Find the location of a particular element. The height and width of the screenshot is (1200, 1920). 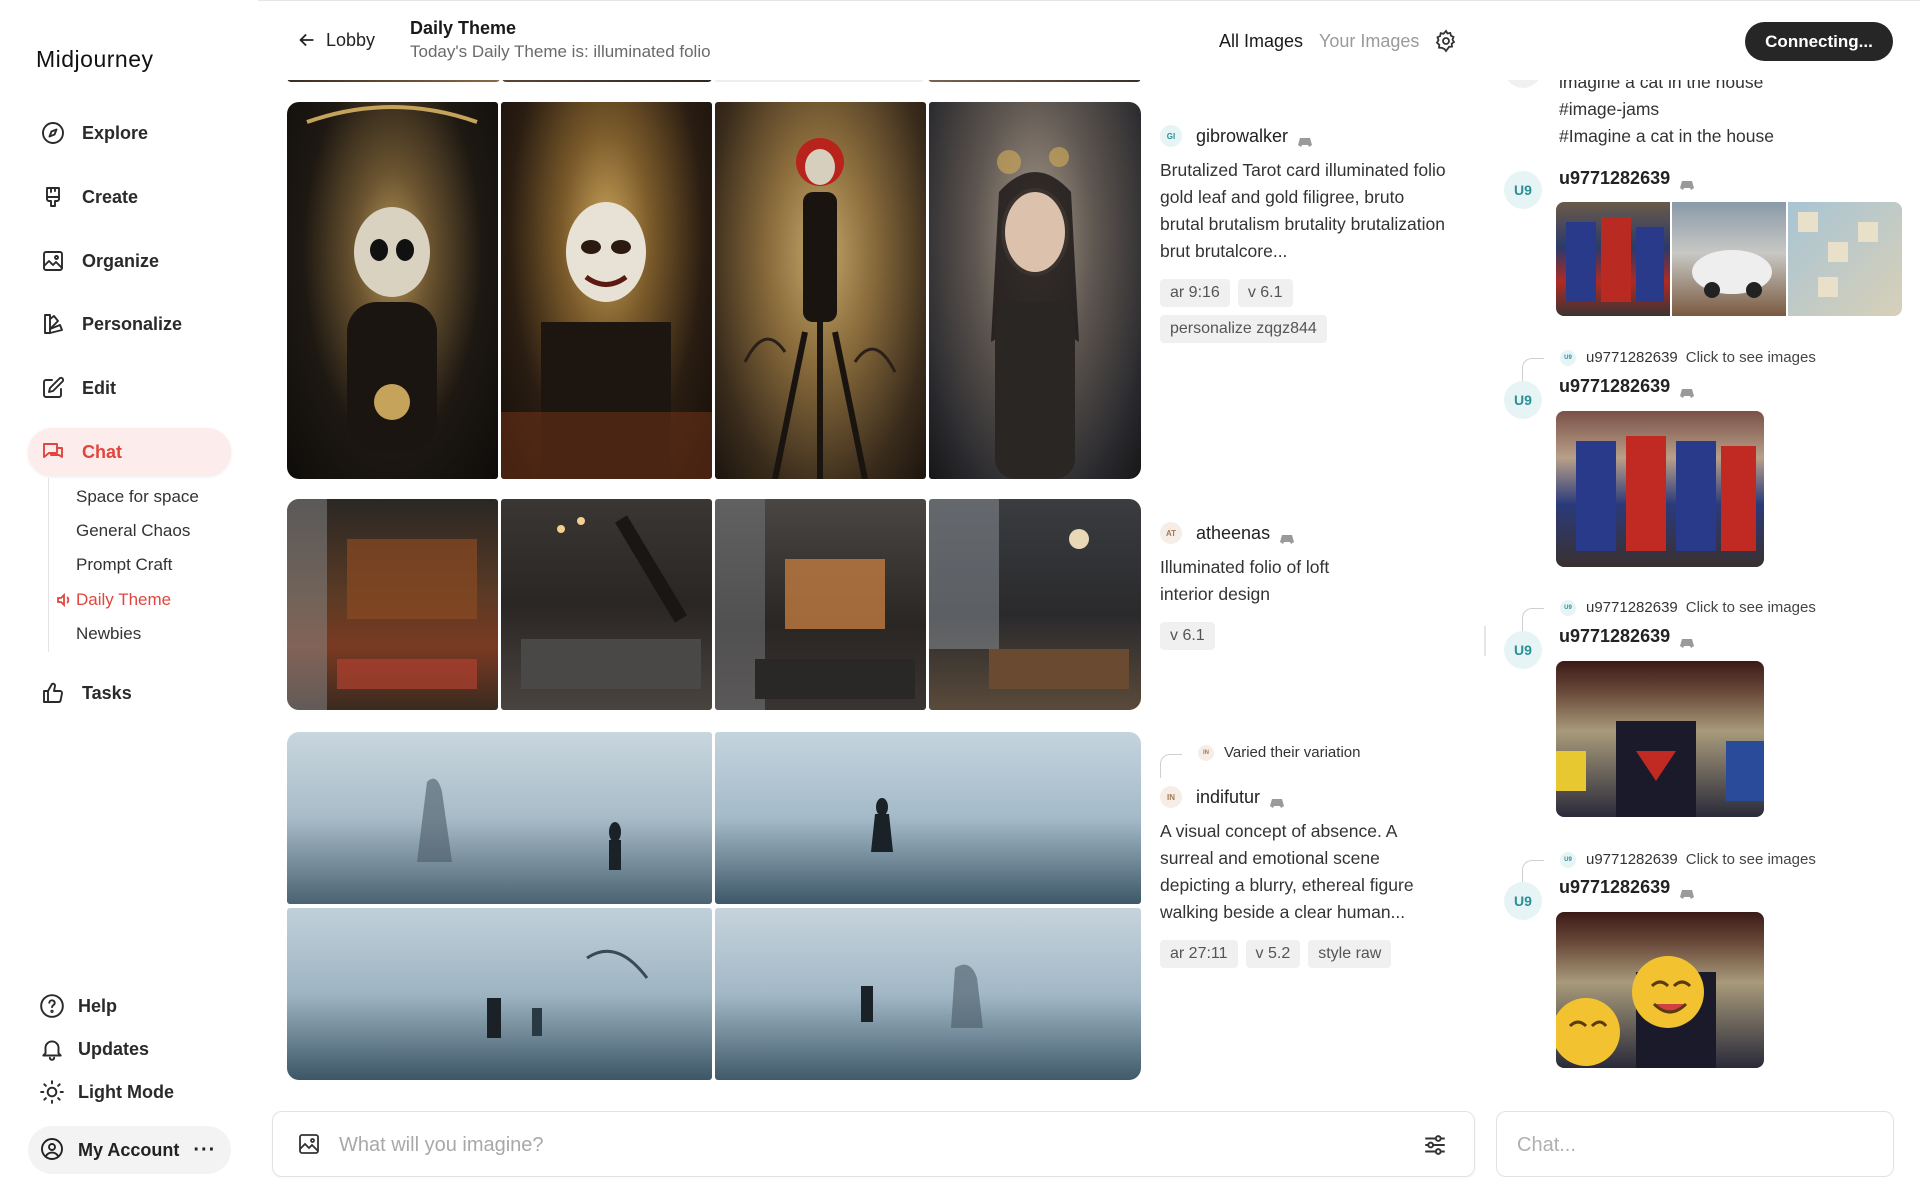

filter-all-images: All Images is located at coordinates (1261, 41).